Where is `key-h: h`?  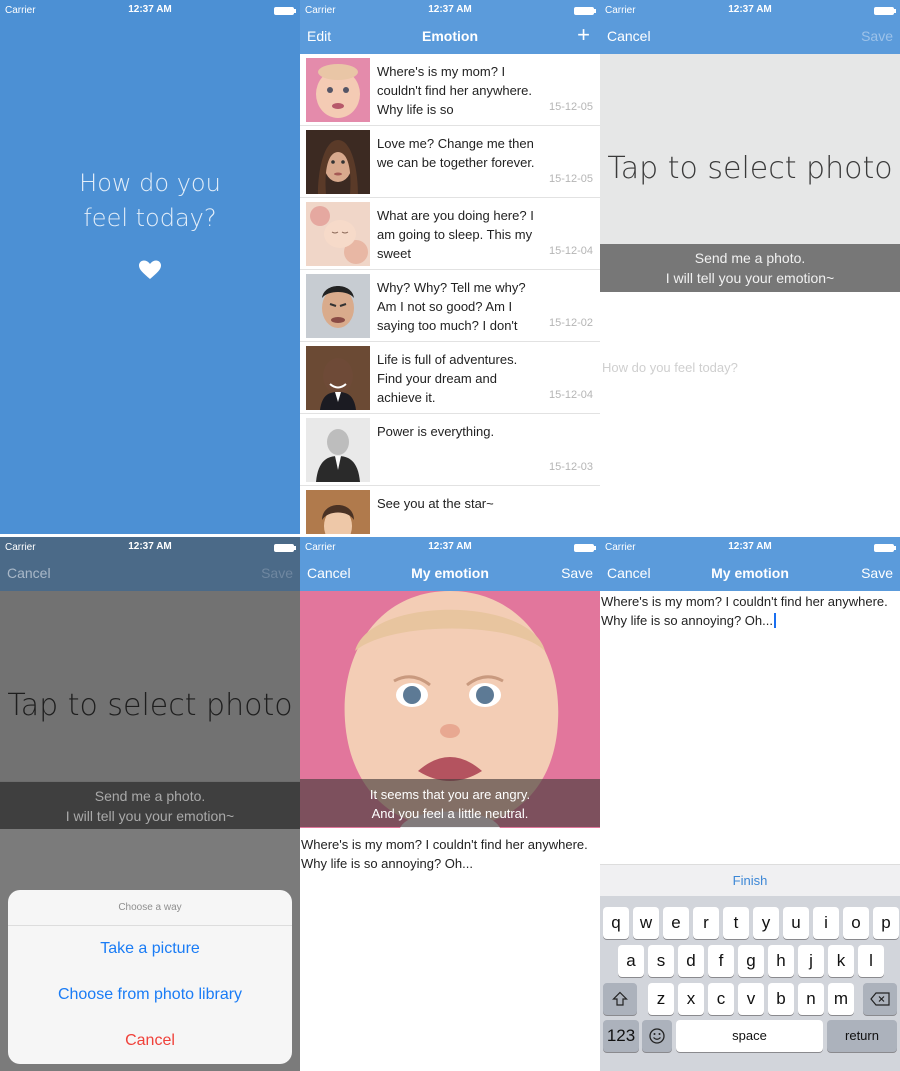 key-h: h is located at coordinates (781, 961).